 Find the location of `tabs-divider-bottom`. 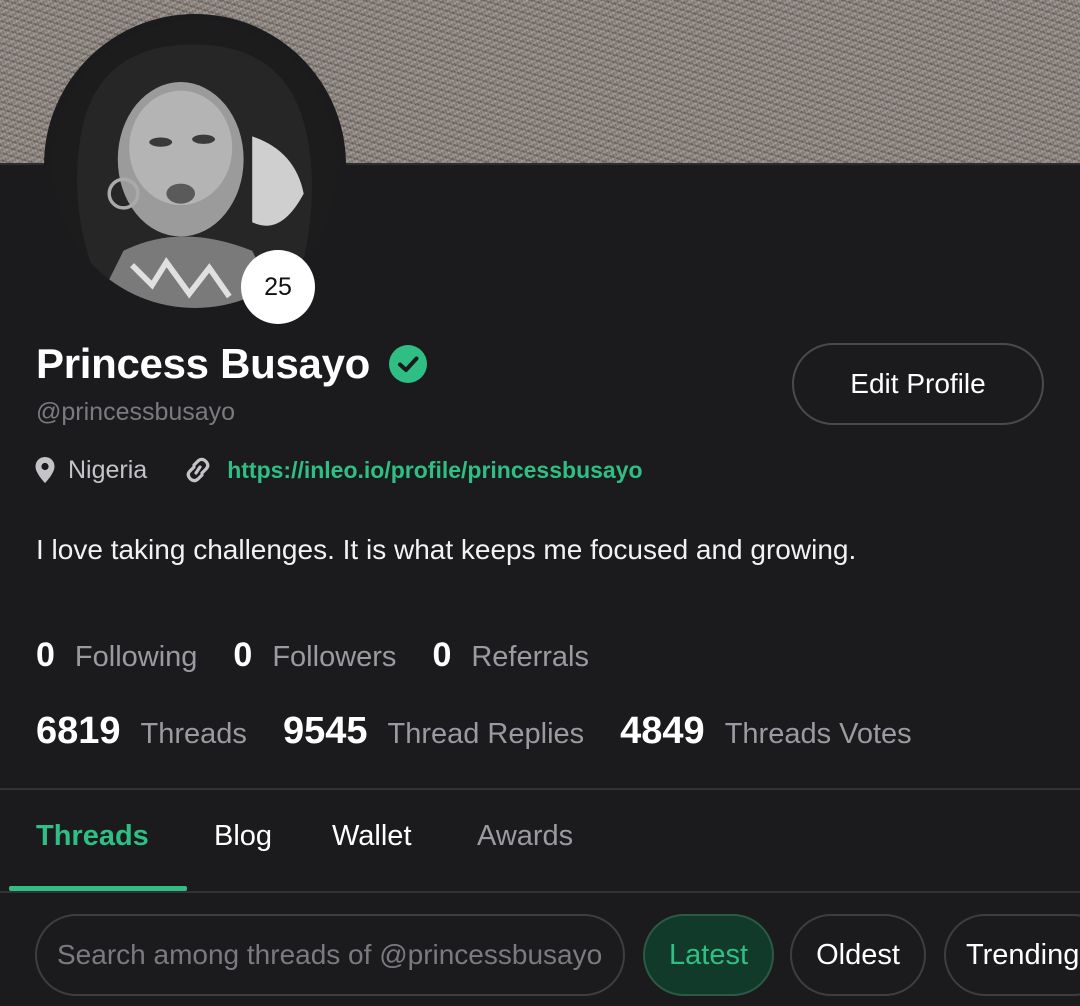

tabs-divider-bottom is located at coordinates (540, 892).